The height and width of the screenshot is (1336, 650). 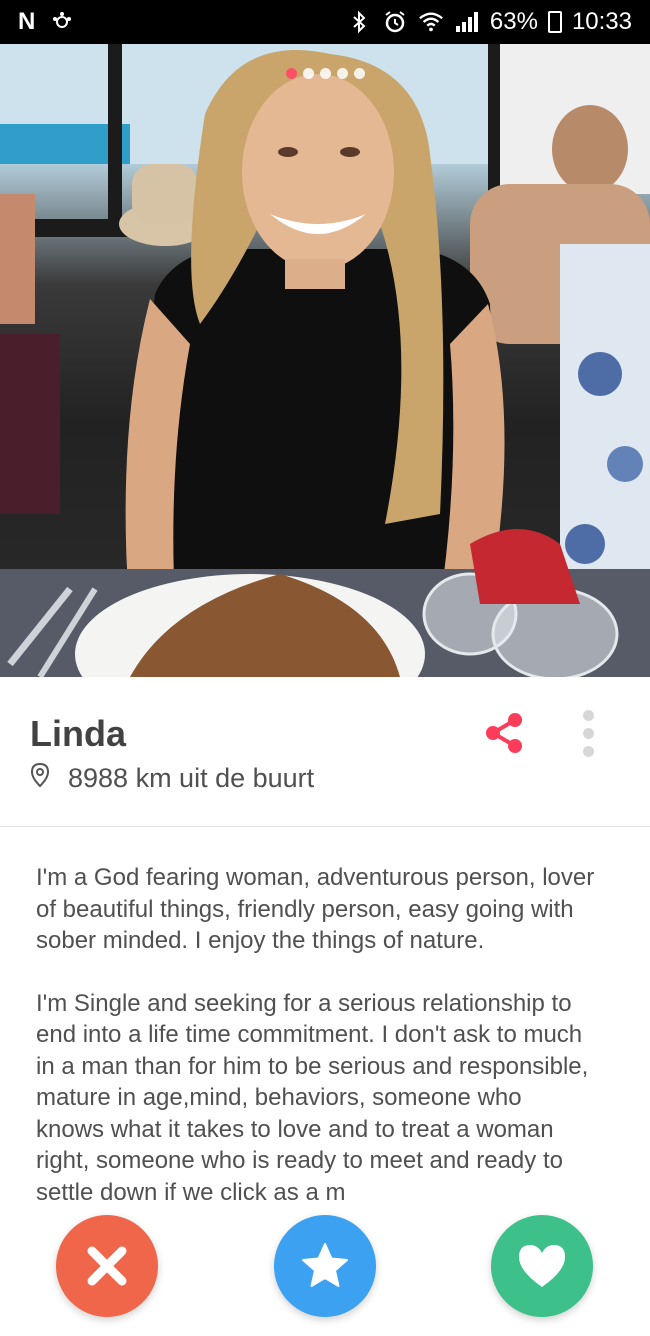 What do you see at coordinates (325, 752) in the screenshot?
I see `profile-header: Linda 8988 km uit de buurt` at bounding box center [325, 752].